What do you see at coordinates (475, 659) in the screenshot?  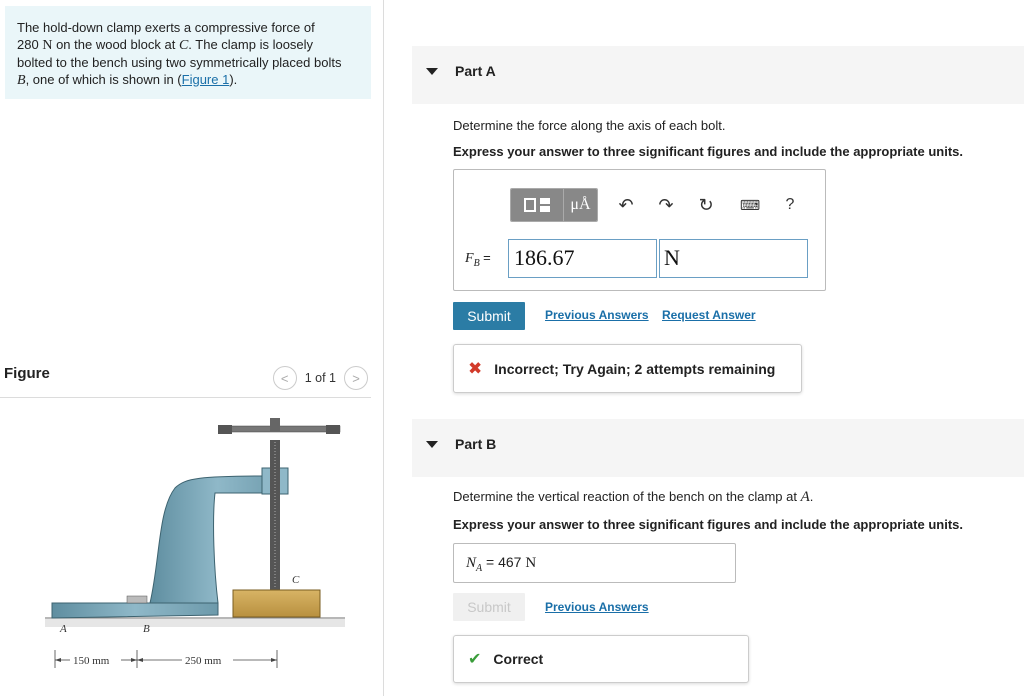 I see `checkmark-icon: ✔` at bounding box center [475, 659].